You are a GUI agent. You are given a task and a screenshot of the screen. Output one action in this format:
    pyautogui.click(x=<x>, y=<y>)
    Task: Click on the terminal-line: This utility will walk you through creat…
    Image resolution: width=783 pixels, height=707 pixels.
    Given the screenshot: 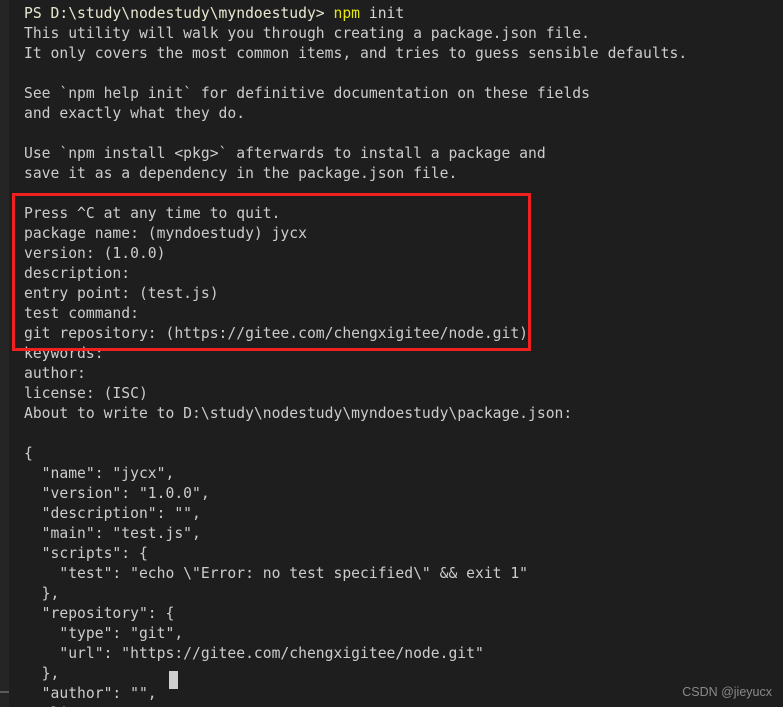 What is the action you would take?
    pyautogui.click(x=307, y=33)
    